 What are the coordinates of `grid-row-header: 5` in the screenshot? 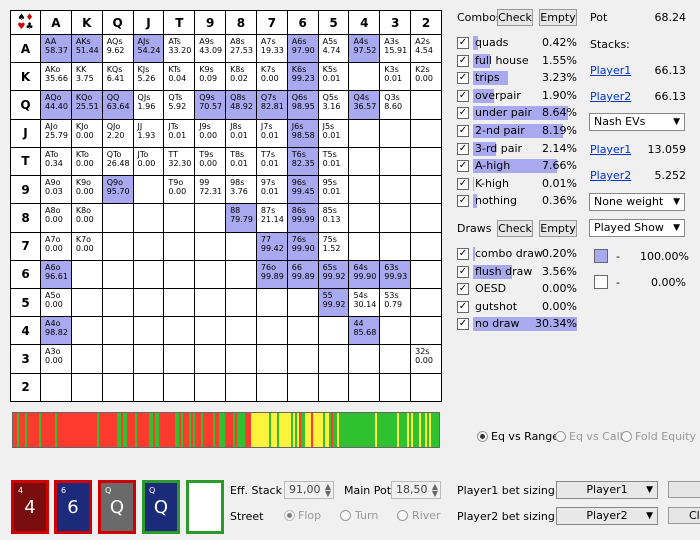 It's located at (25, 302).